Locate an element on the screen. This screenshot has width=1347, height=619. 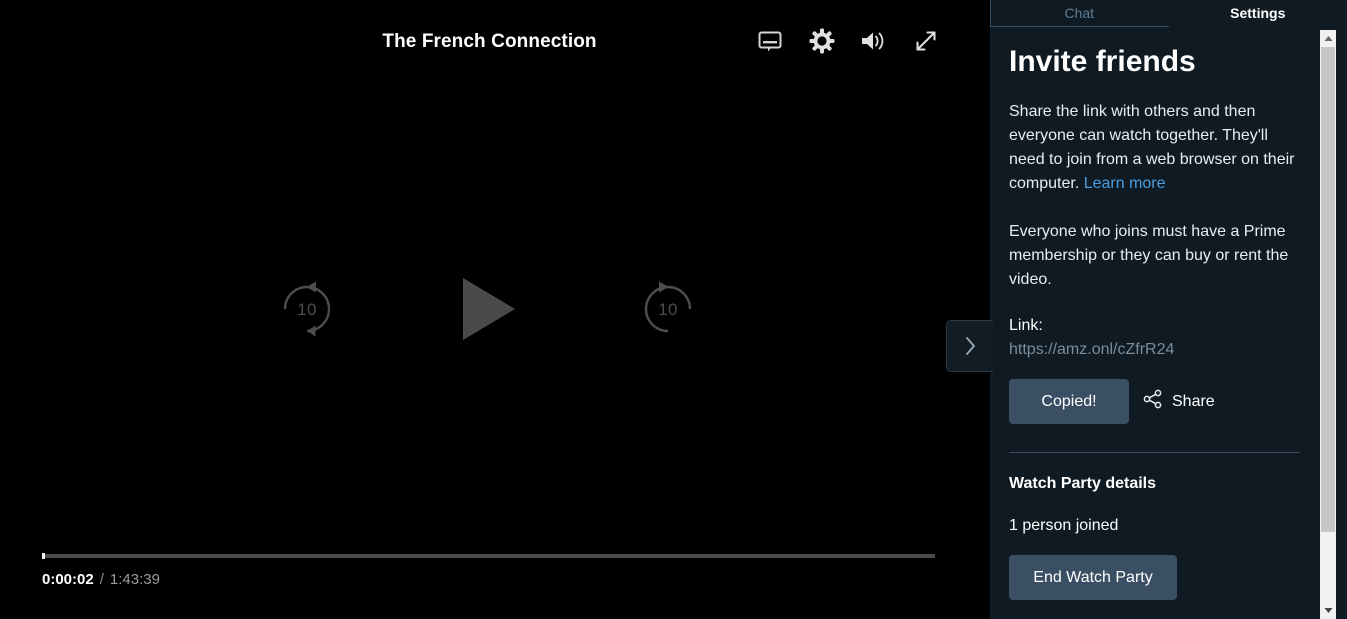
play-button is located at coordinates (488, 309).